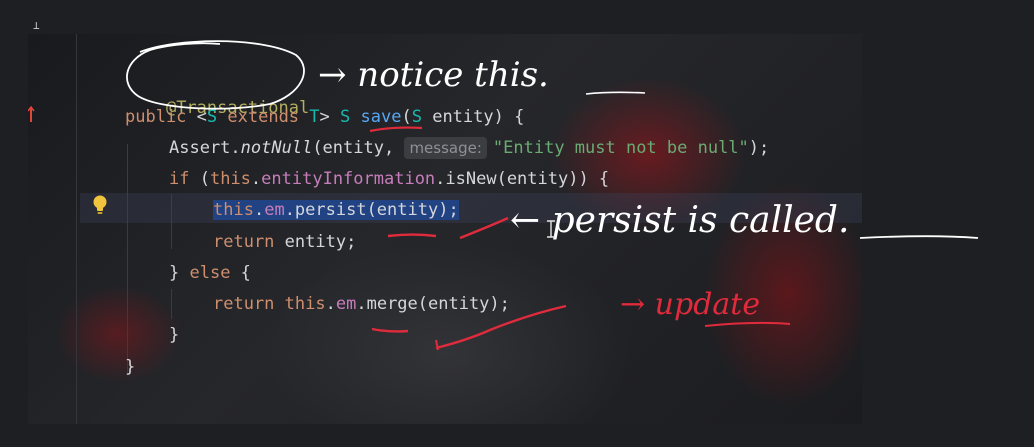 Image resolution: width=1034 pixels, height=447 pixels. What do you see at coordinates (36, 25) in the screenshot?
I see `pin-icon: ⊥` at bounding box center [36, 25].